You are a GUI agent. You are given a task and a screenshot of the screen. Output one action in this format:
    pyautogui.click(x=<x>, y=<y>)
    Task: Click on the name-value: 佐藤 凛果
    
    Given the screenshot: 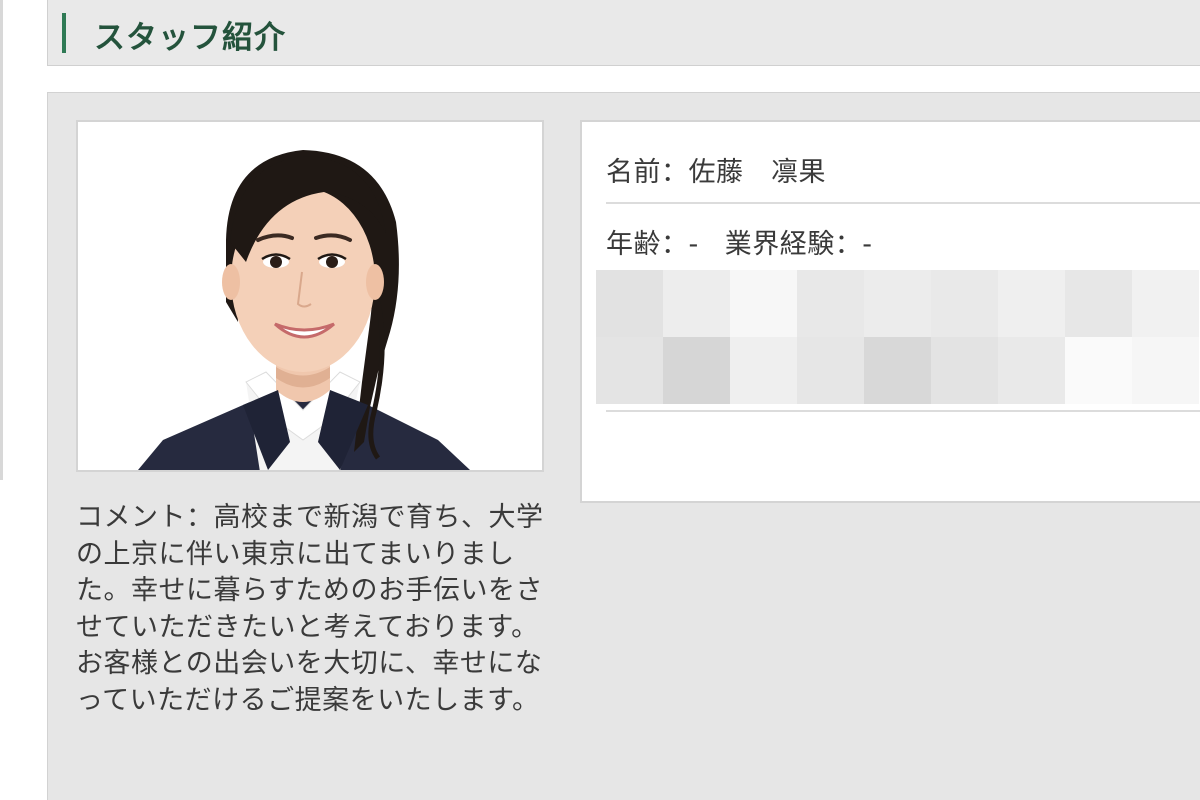 What is the action you would take?
    pyautogui.click(x=757, y=172)
    